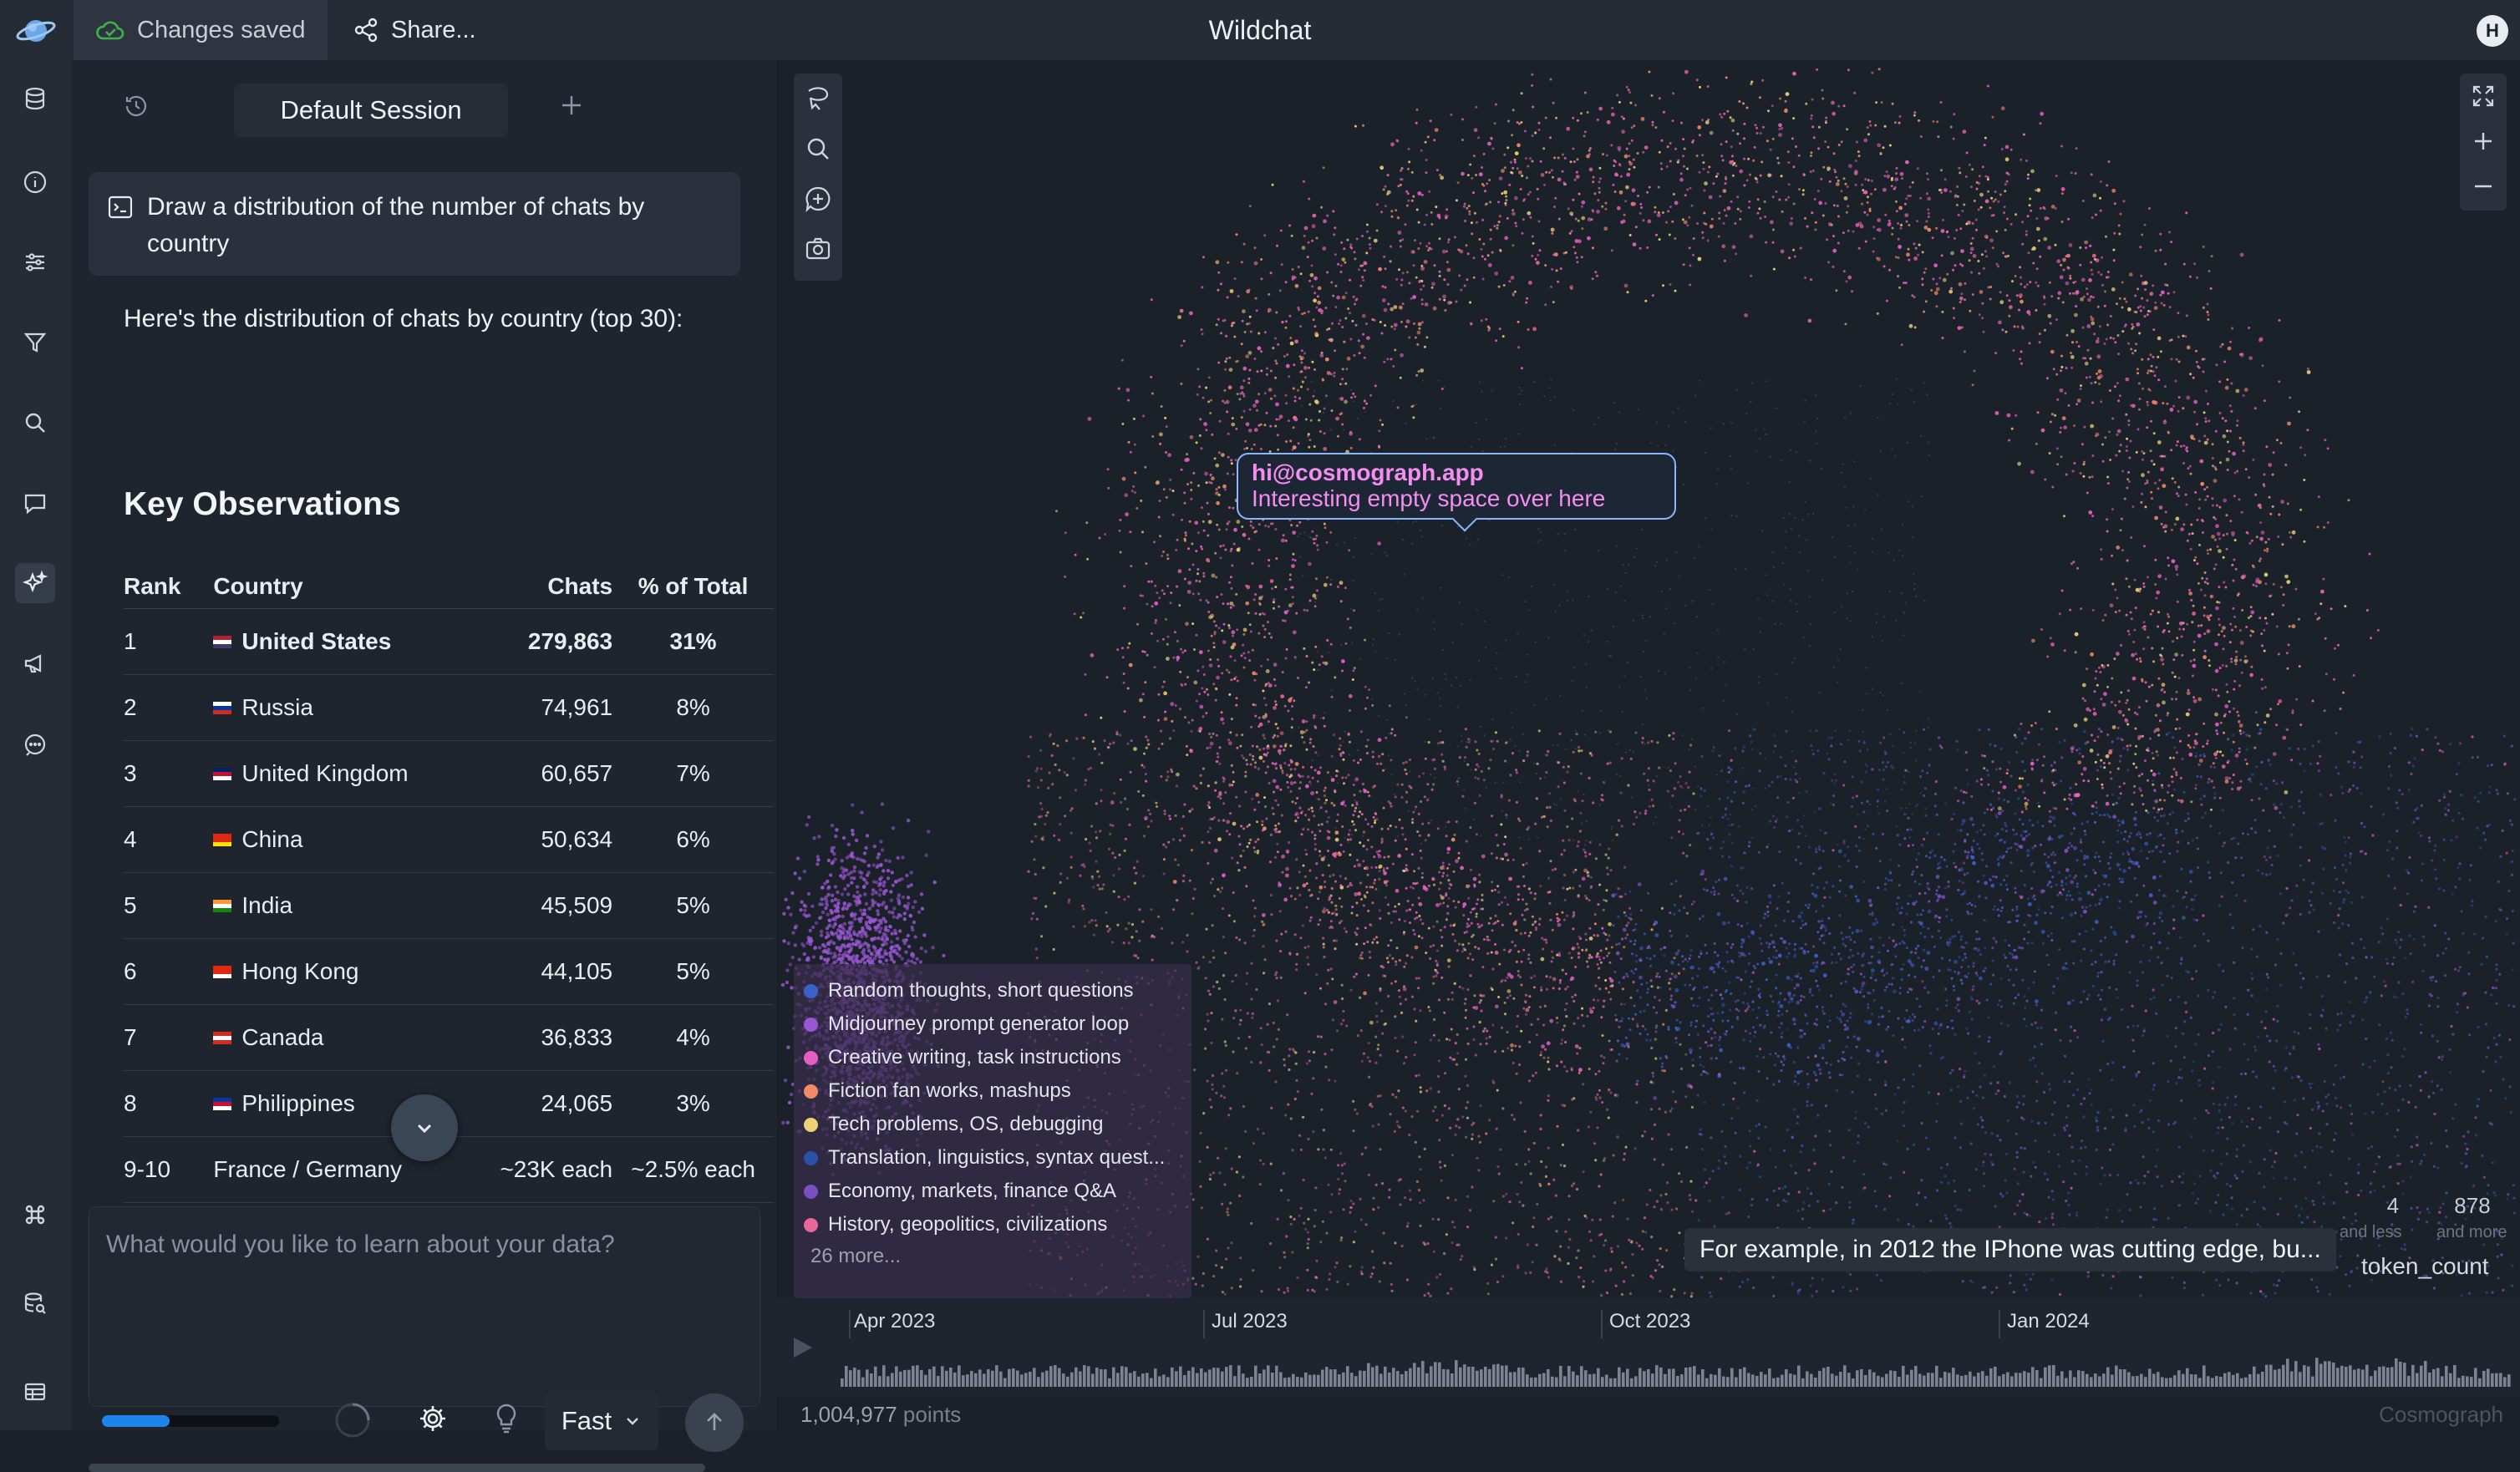 The width and height of the screenshot is (2520, 1472). Describe the element at coordinates (136, 106) in the screenshot. I see `history-icon` at that location.